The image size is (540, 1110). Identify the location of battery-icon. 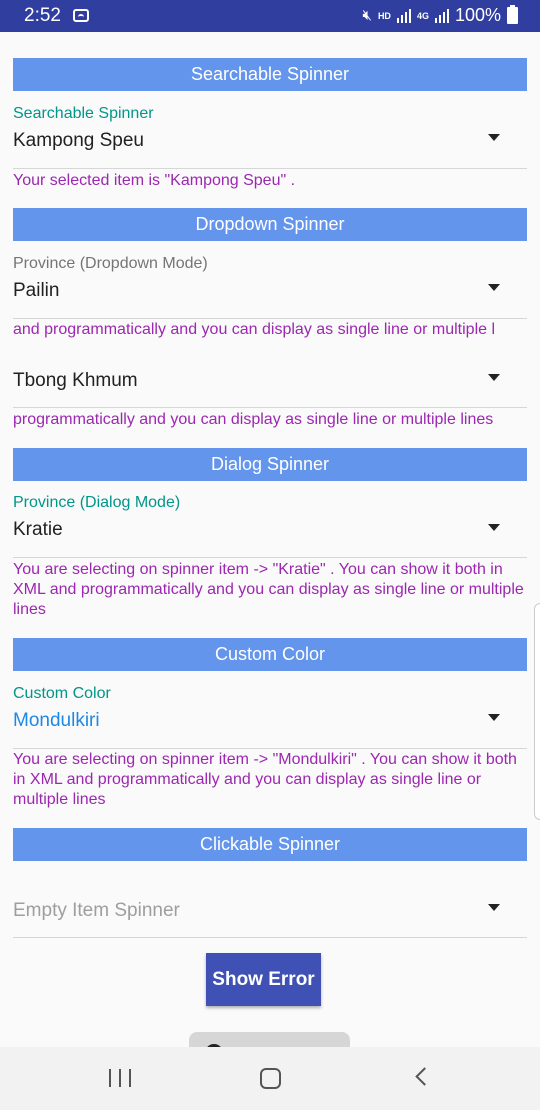
(512, 14).